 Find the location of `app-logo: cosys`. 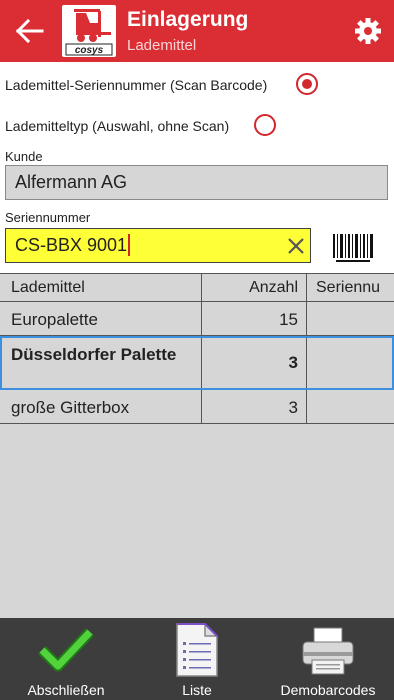

app-logo: cosys is located at coordinates (89, 31).